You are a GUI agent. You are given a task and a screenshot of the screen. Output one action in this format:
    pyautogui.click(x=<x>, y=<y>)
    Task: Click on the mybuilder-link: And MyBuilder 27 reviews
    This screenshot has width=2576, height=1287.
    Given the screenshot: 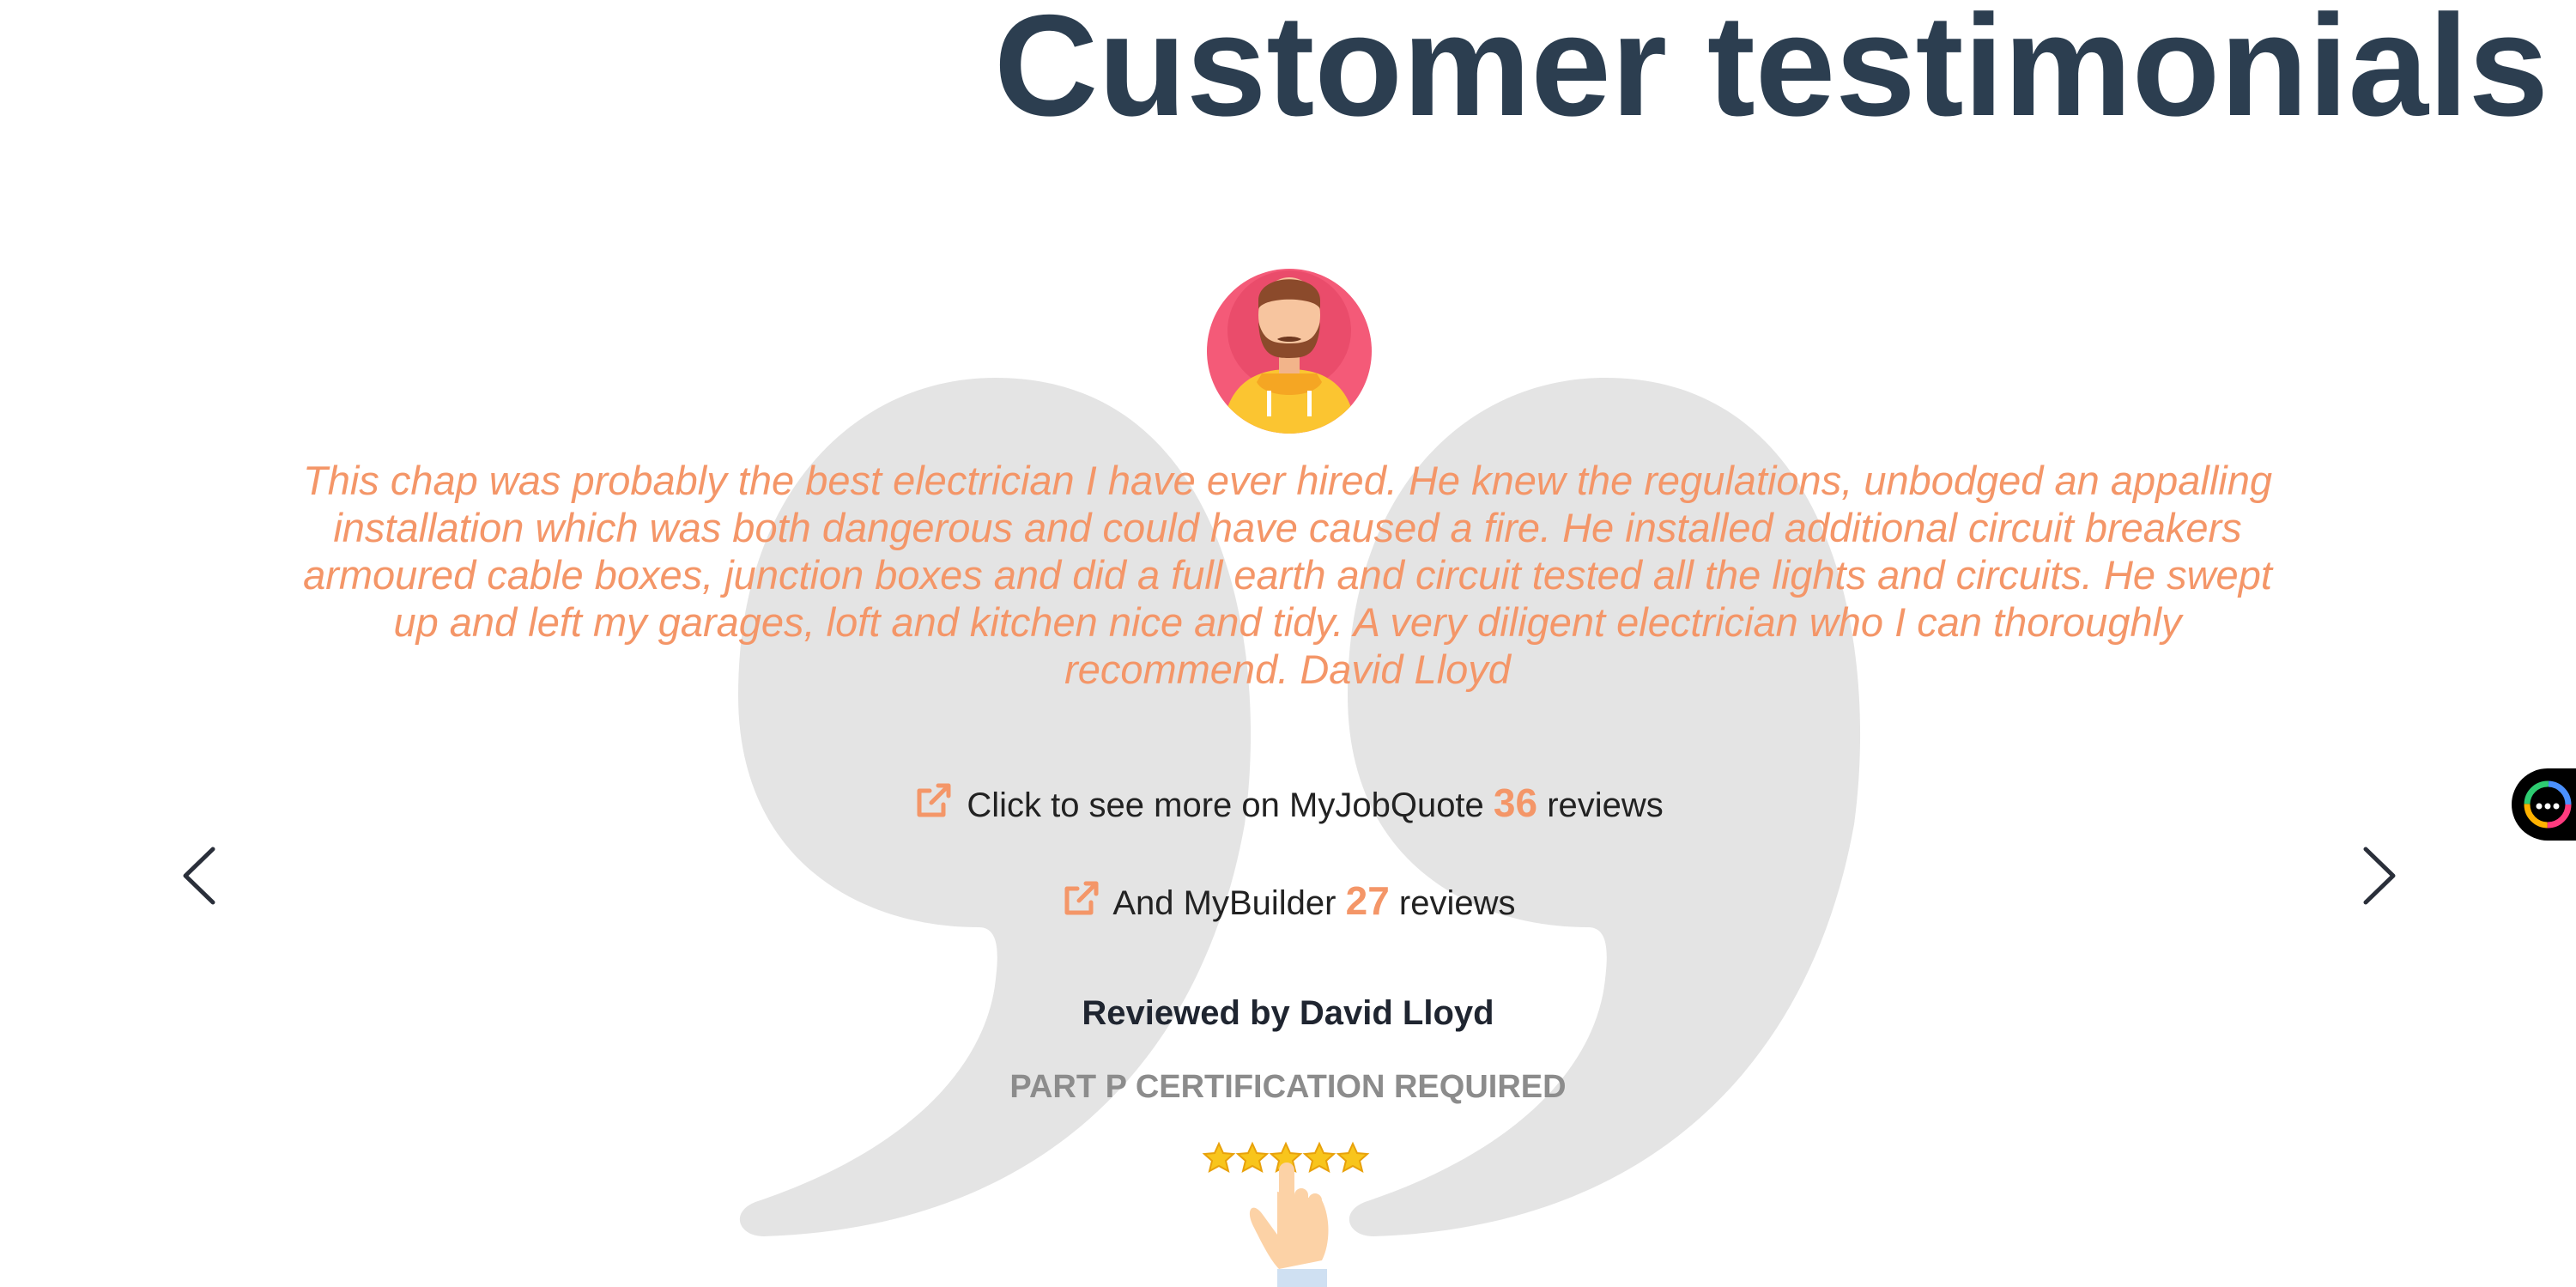 What is the action you would take?
    pyautogui.click(x=1288, y=900)
    